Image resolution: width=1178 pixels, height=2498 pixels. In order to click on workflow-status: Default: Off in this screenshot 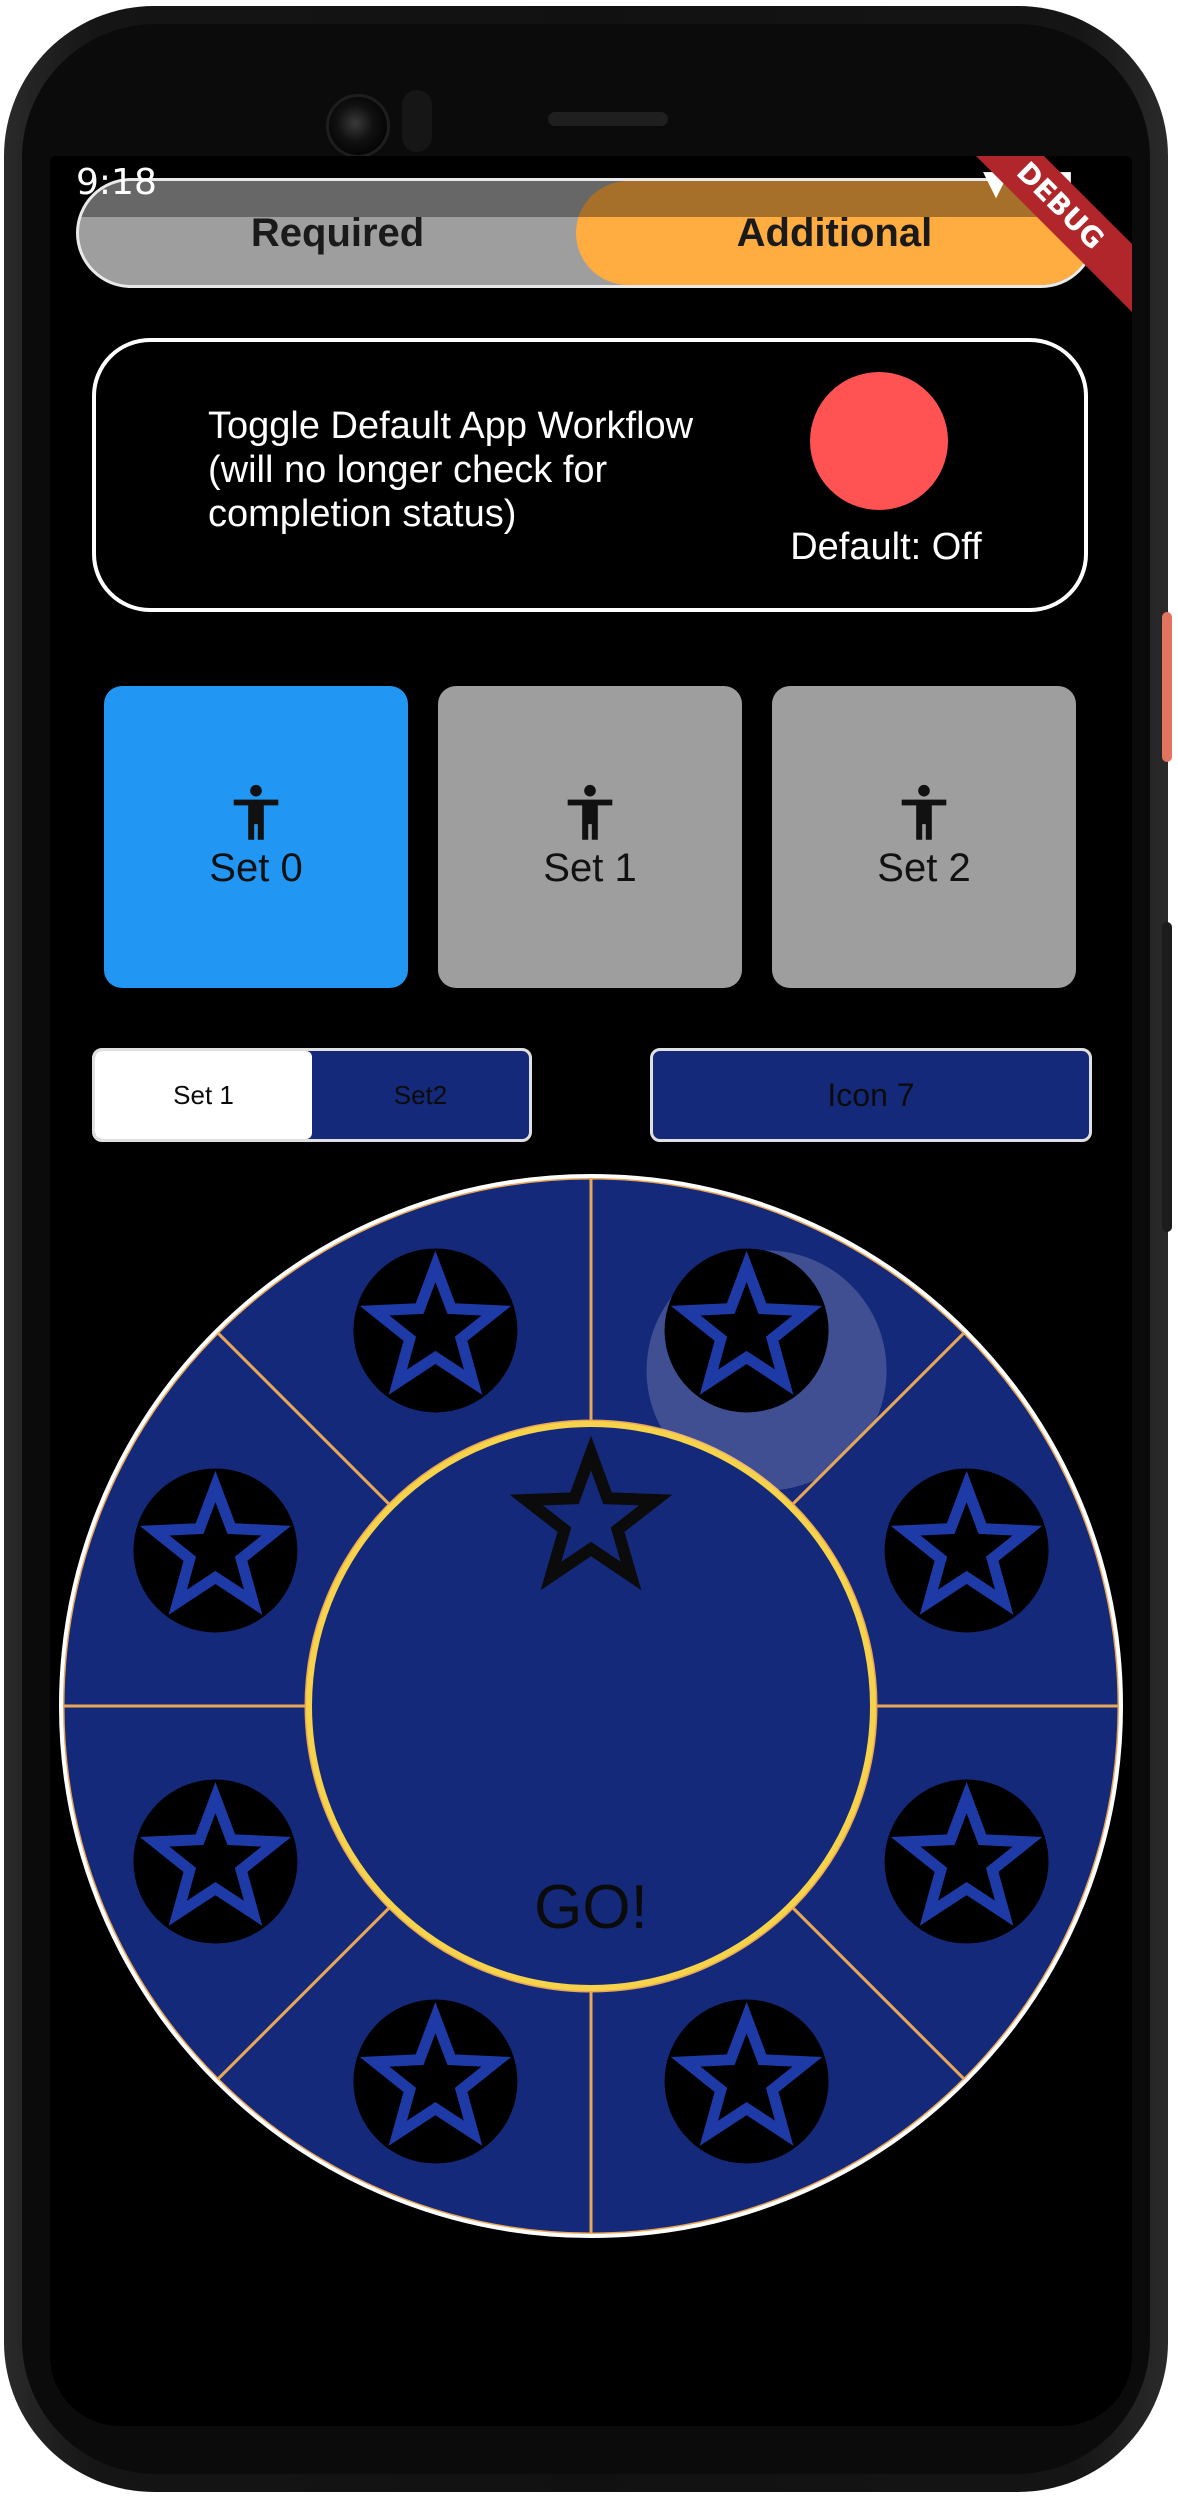, I will do `click(886, 547)`.